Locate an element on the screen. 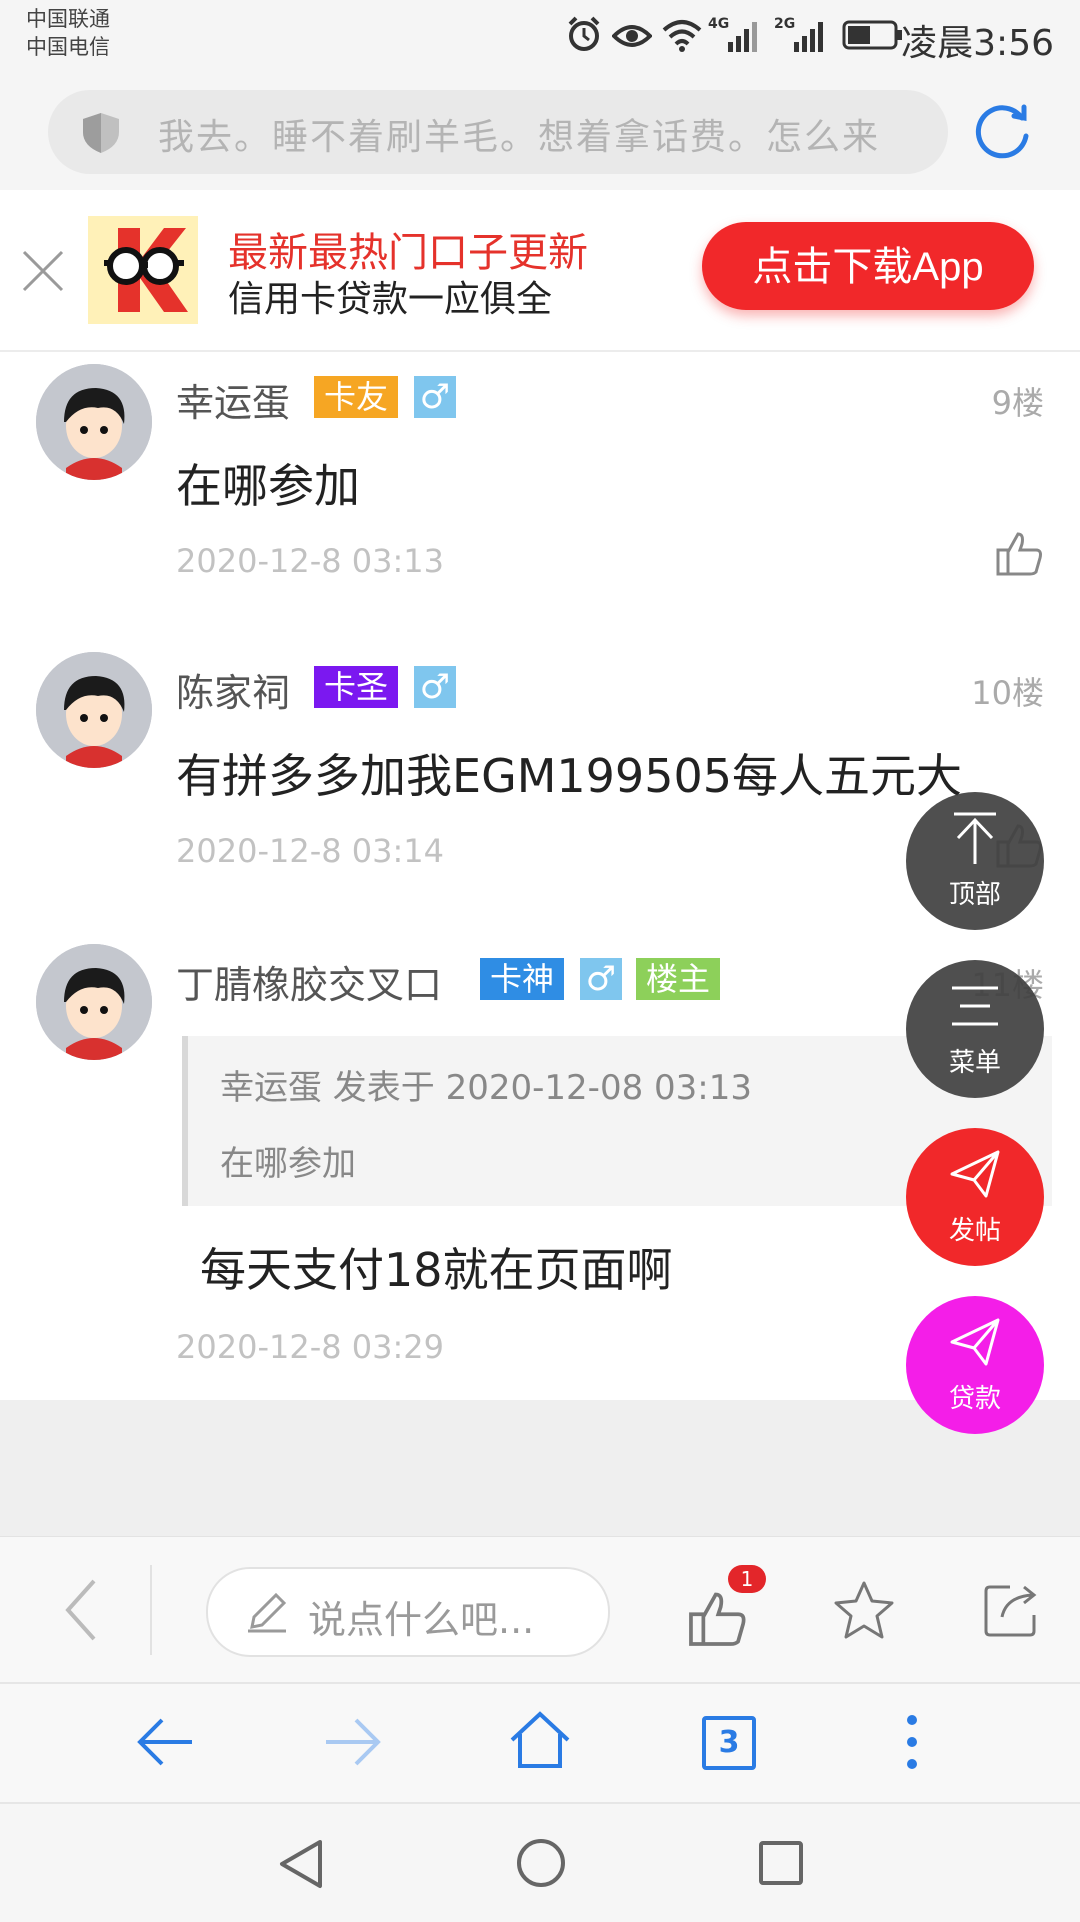 The width and height of the screenshot is (1080, 1922). more-icon is located at coordinates (912, 1742).